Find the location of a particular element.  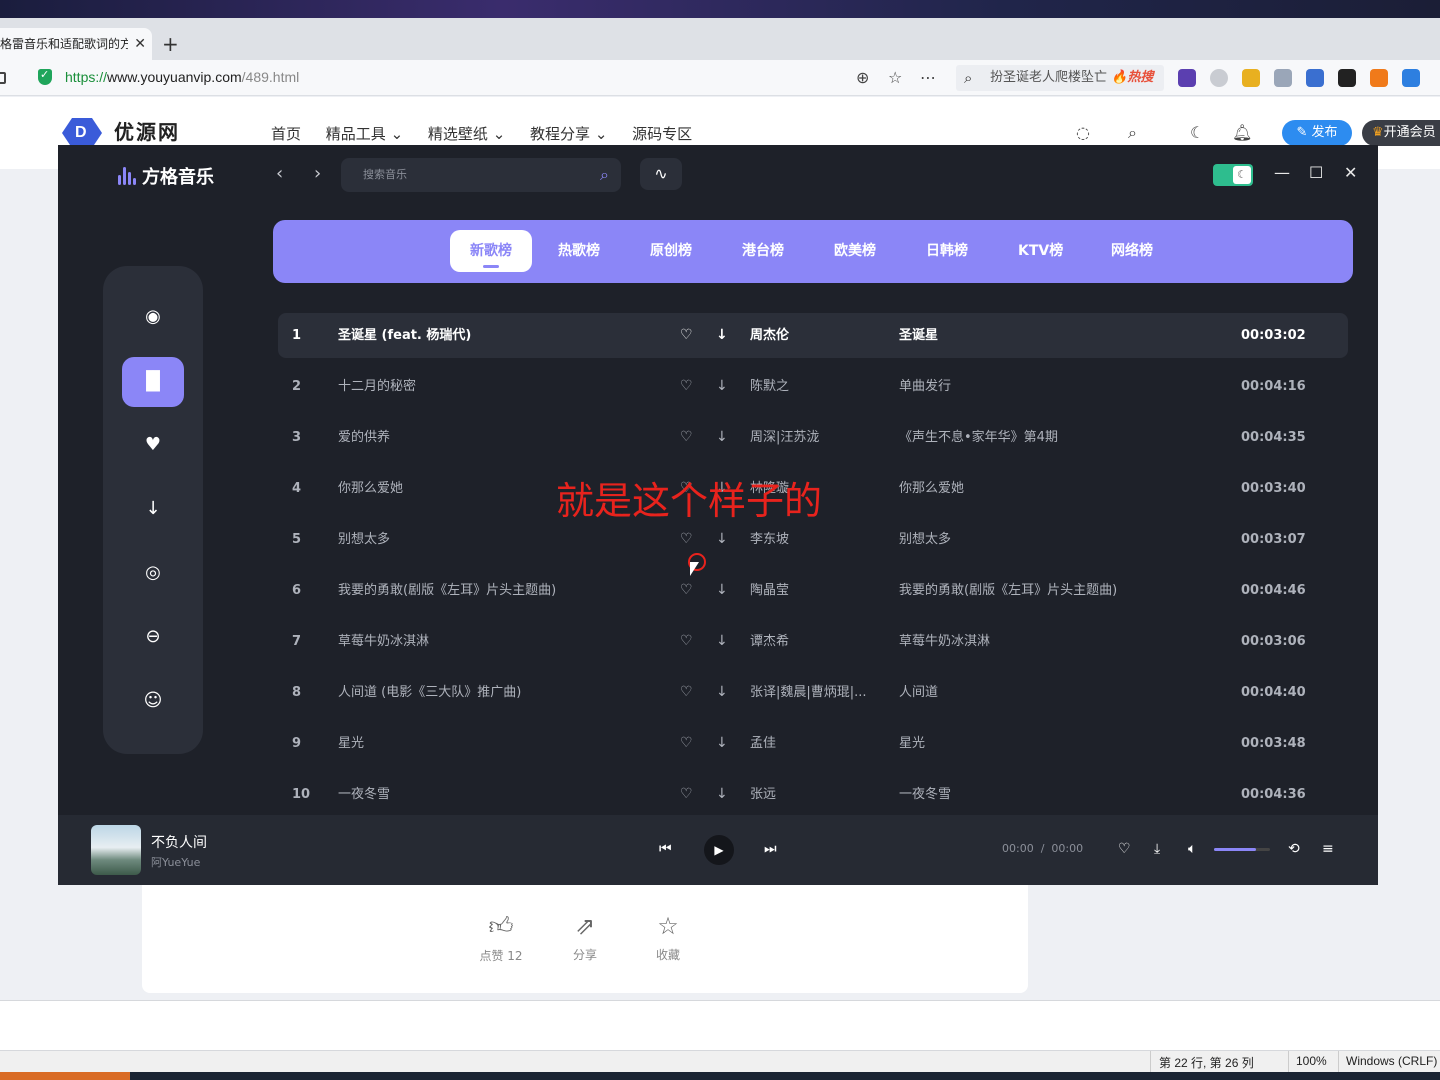

tab-western: 欧美榜 is located at coordinates (855, 251).